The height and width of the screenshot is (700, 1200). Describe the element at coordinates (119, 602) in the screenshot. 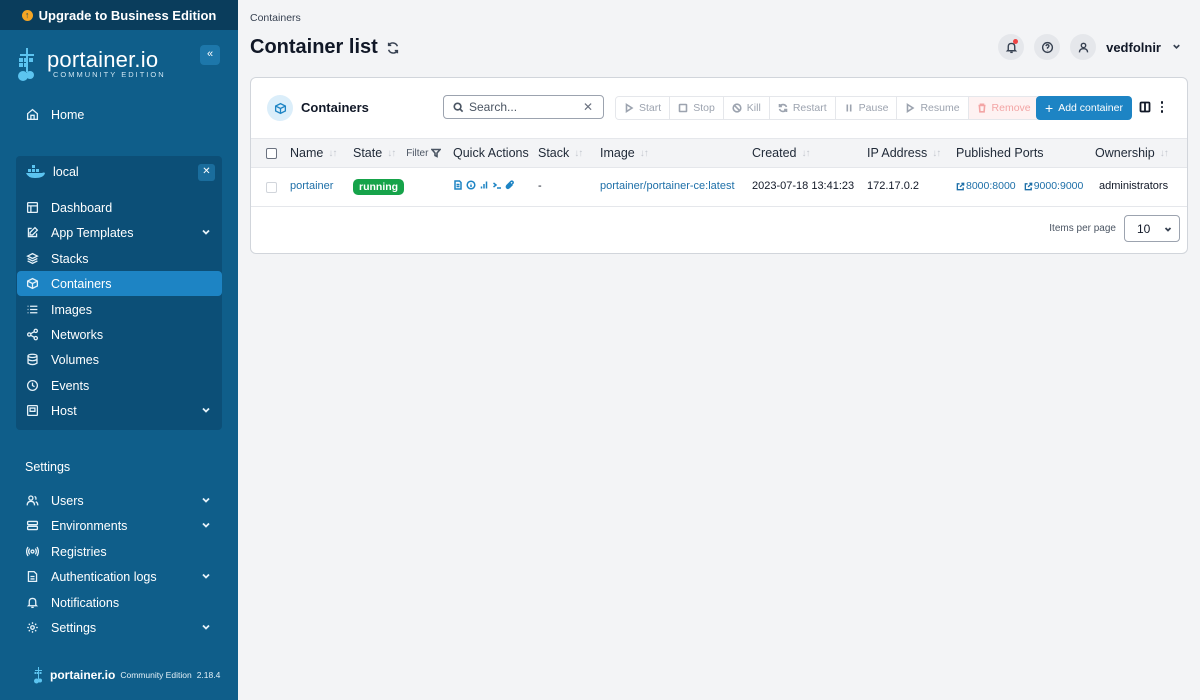

I see `sidebar-item-notifications: Notifications` at that location.